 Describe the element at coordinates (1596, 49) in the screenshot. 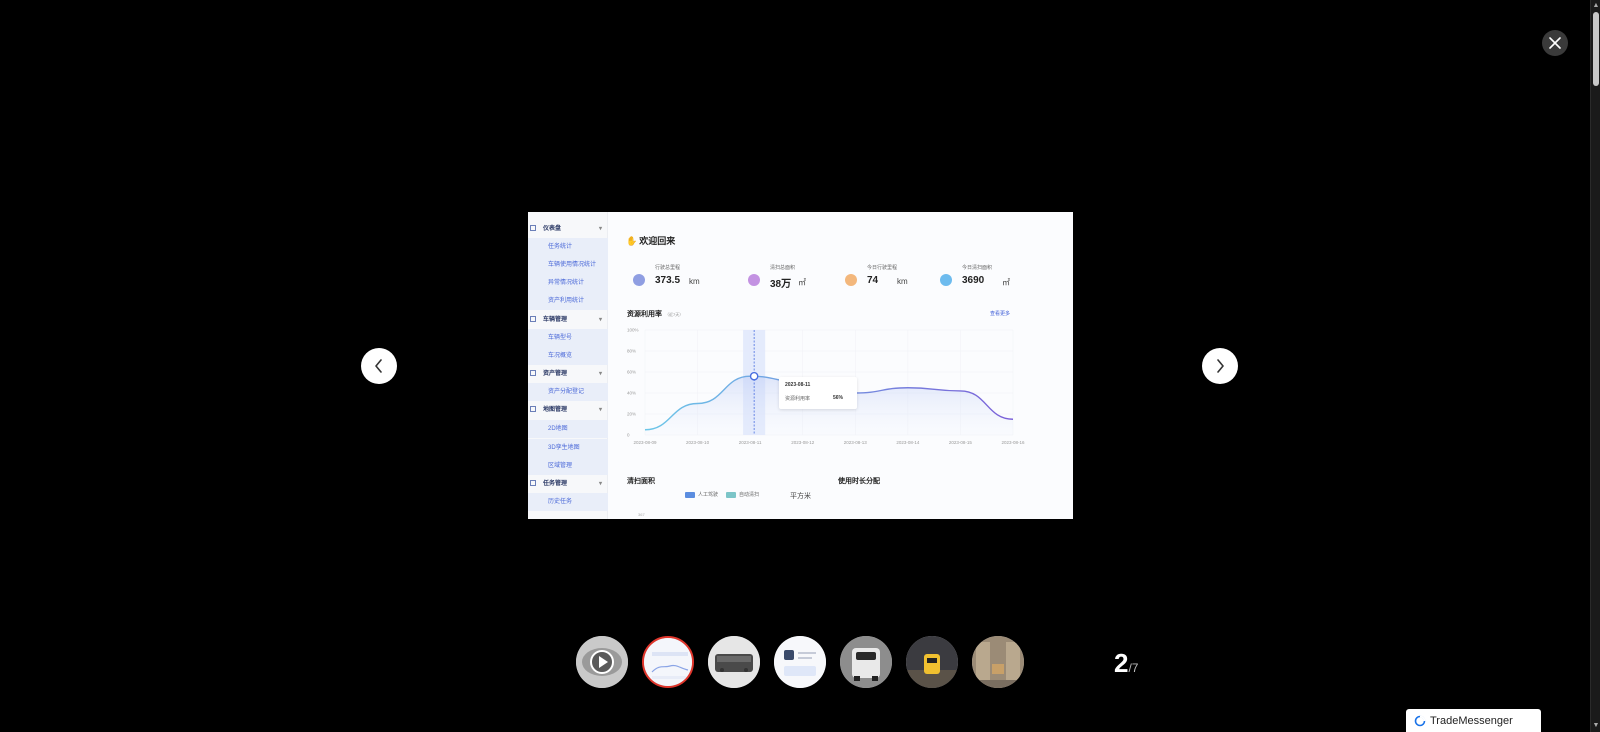

I see `scroll-thumb` at that location.